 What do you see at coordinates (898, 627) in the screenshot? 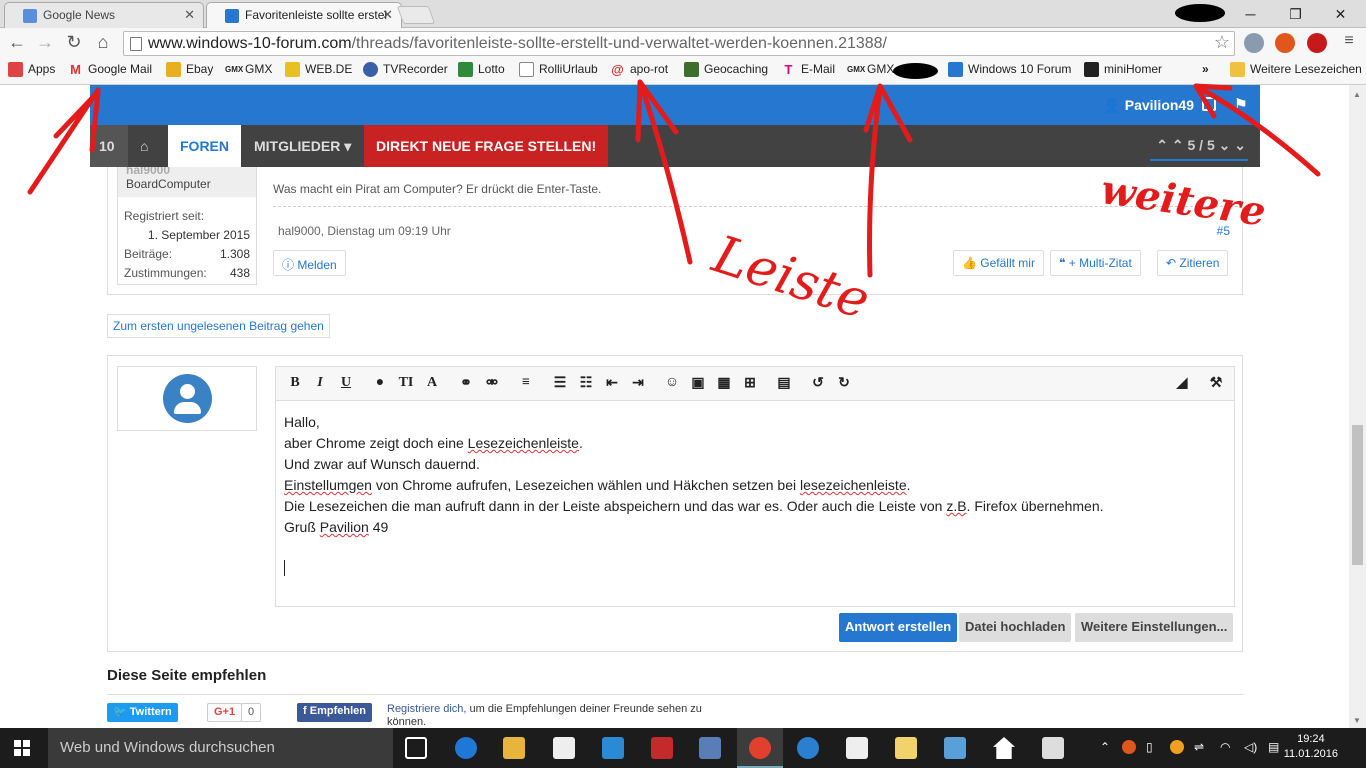
I see `submit-reply-button: Antwort erstellen` at bounding box center [898, 627].